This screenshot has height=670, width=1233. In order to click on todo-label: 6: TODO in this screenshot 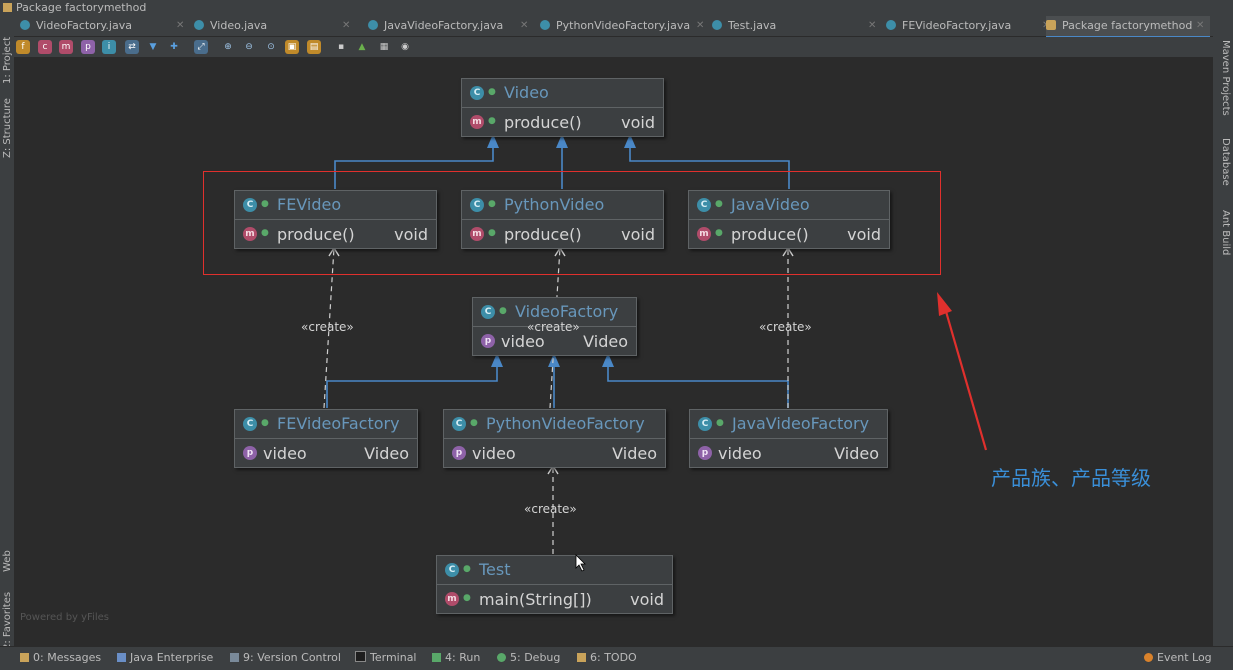, I will do `click(613, 657)`.